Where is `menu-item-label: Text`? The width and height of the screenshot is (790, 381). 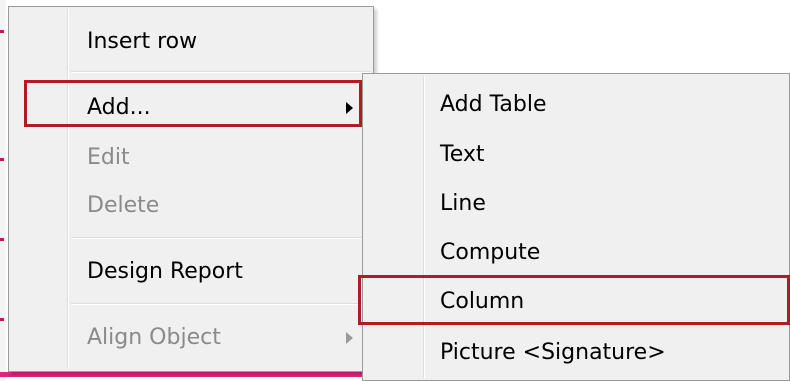
menu-item-label: Text is located at coordinates (462, 154).